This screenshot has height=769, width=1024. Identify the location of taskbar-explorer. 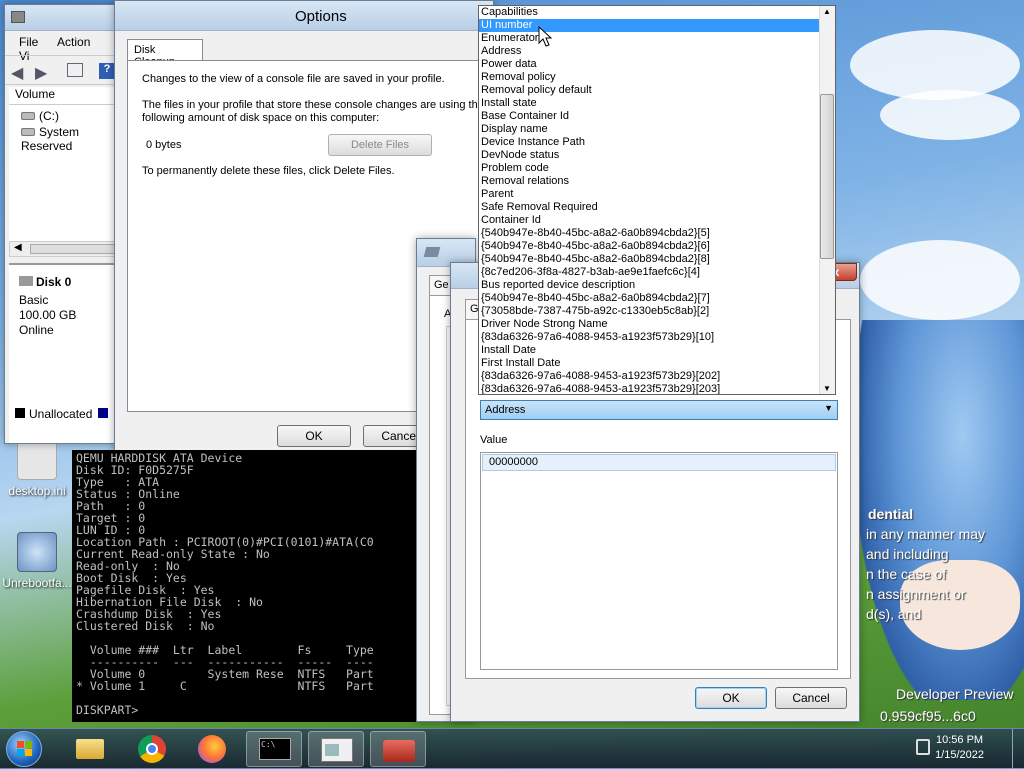
(90, 749).